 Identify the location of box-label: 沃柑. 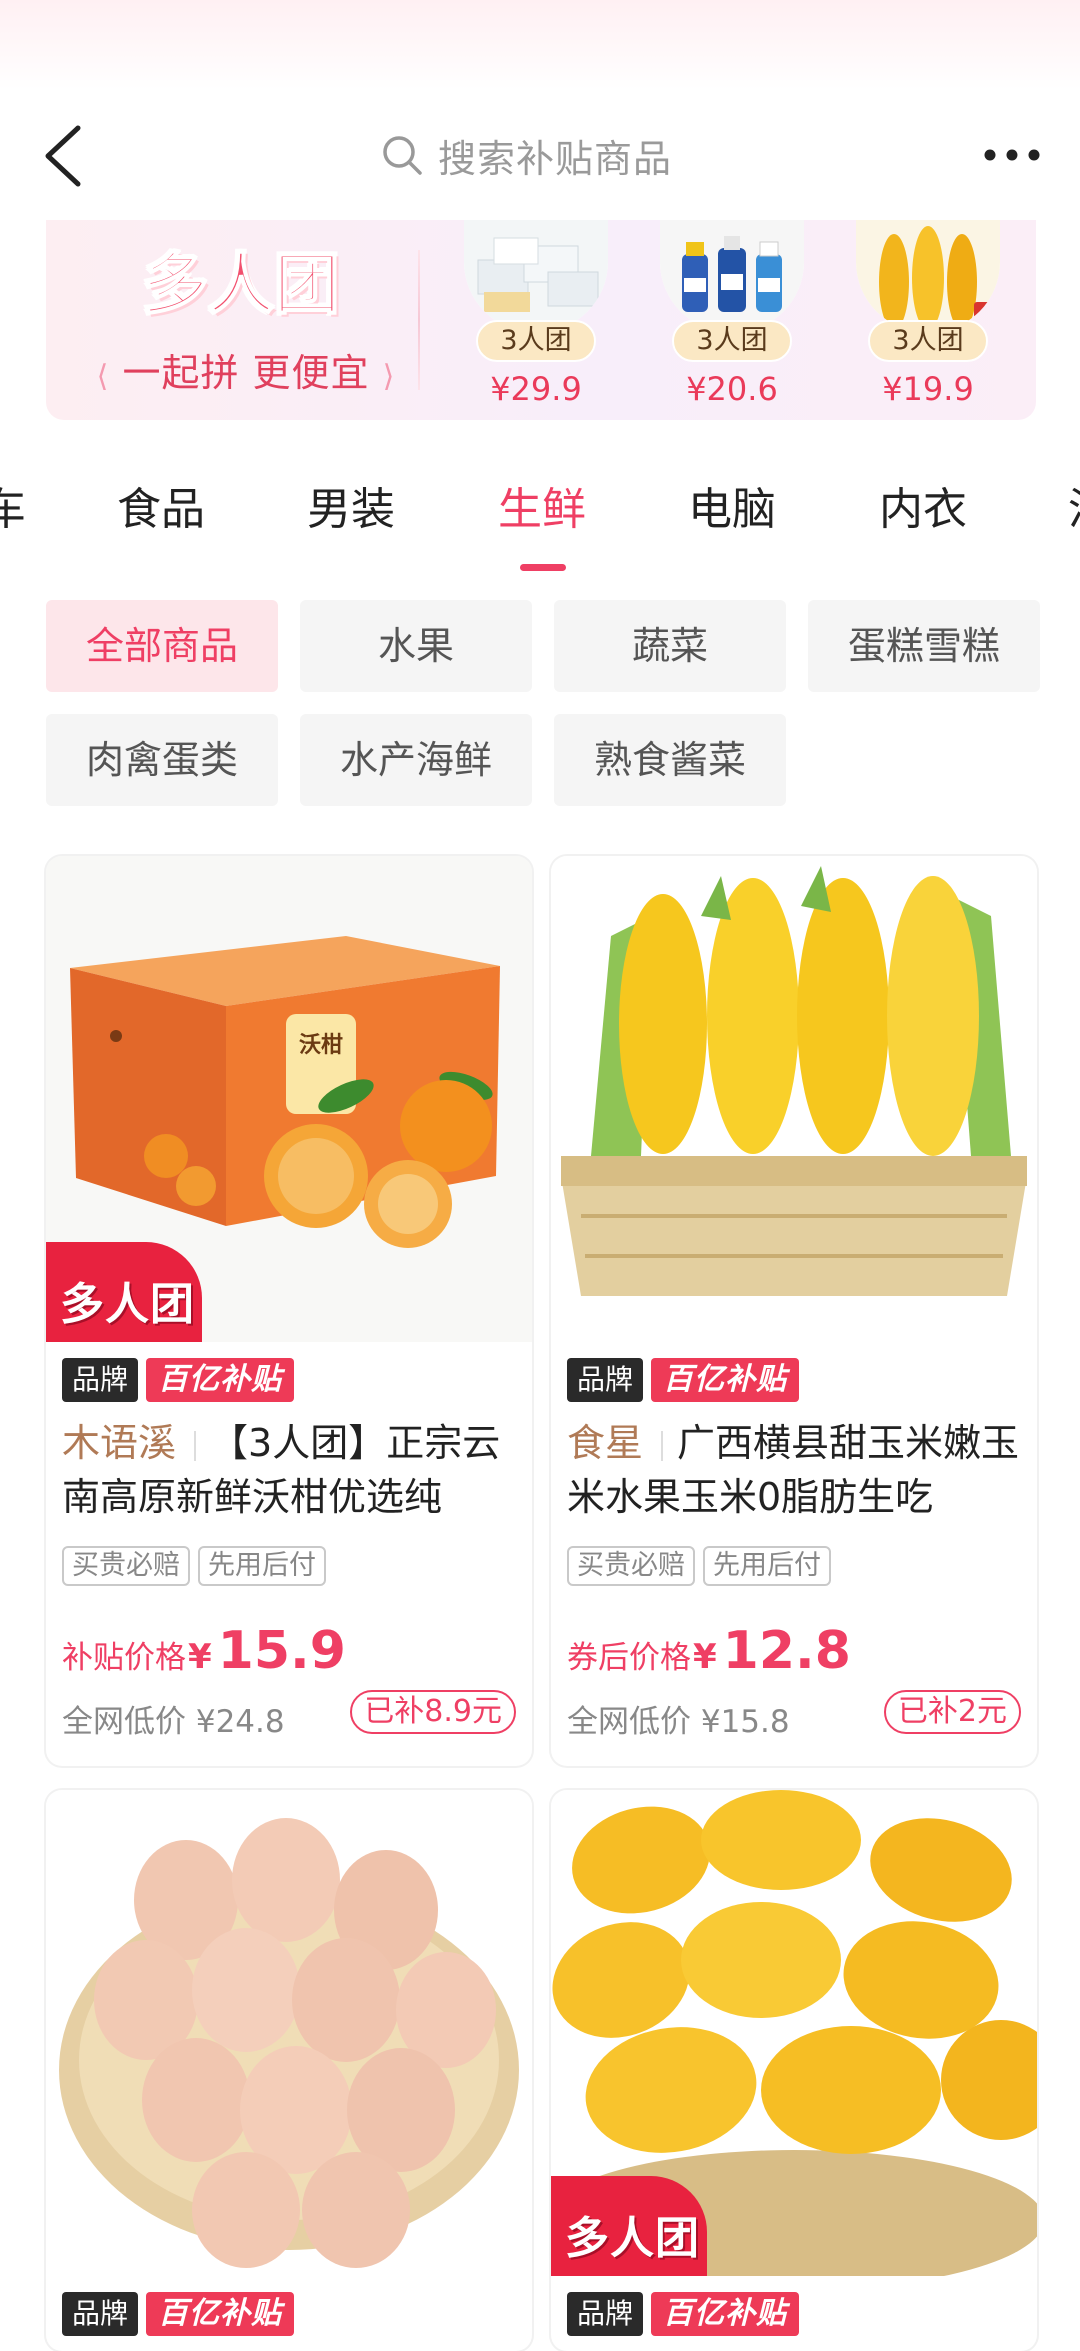
(321, 1045).